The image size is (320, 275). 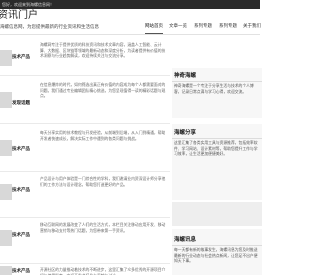 I want to click on sidebar-panel-title: 海螺分享, so click(x=185, y=132).